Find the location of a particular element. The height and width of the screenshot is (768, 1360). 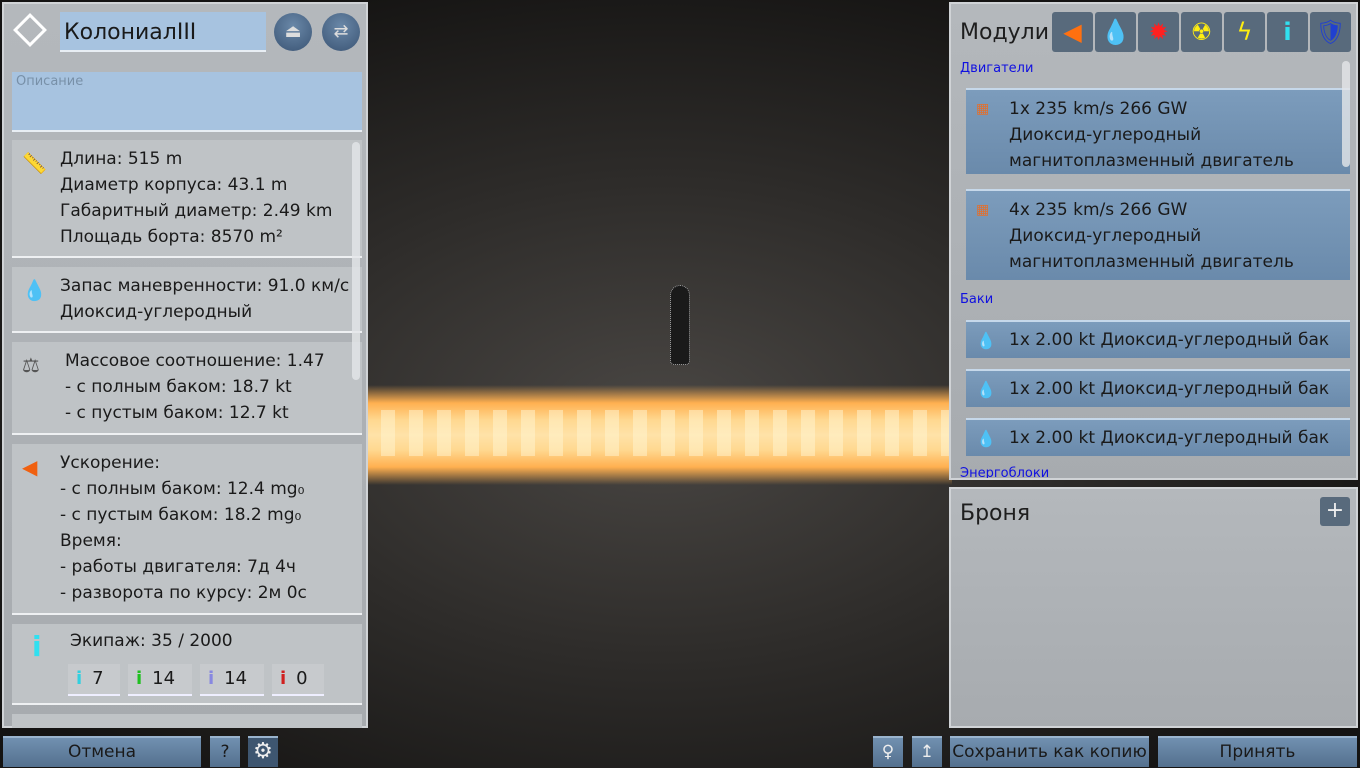

crew-section: i Экипаж: 35 / 2000 i7 i 14 i 14 i0 is located at coordinates (187, 664).